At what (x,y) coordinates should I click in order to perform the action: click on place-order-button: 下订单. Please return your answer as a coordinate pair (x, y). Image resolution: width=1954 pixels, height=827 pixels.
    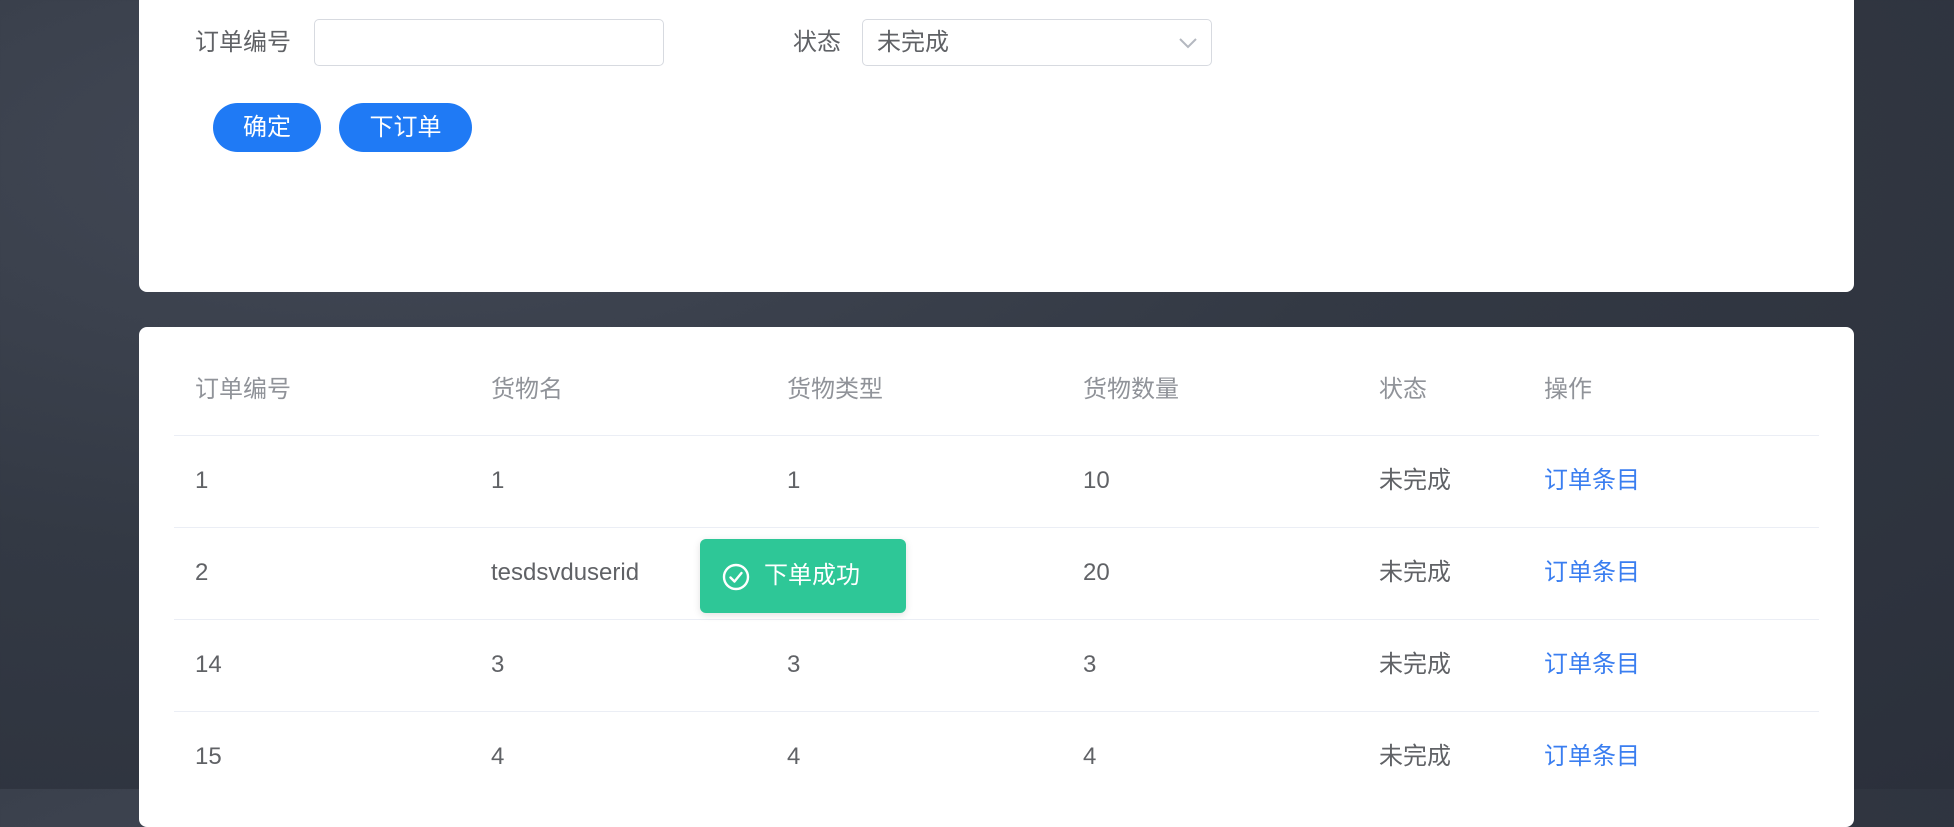
    Looking at the image, I should click on (405, 127).